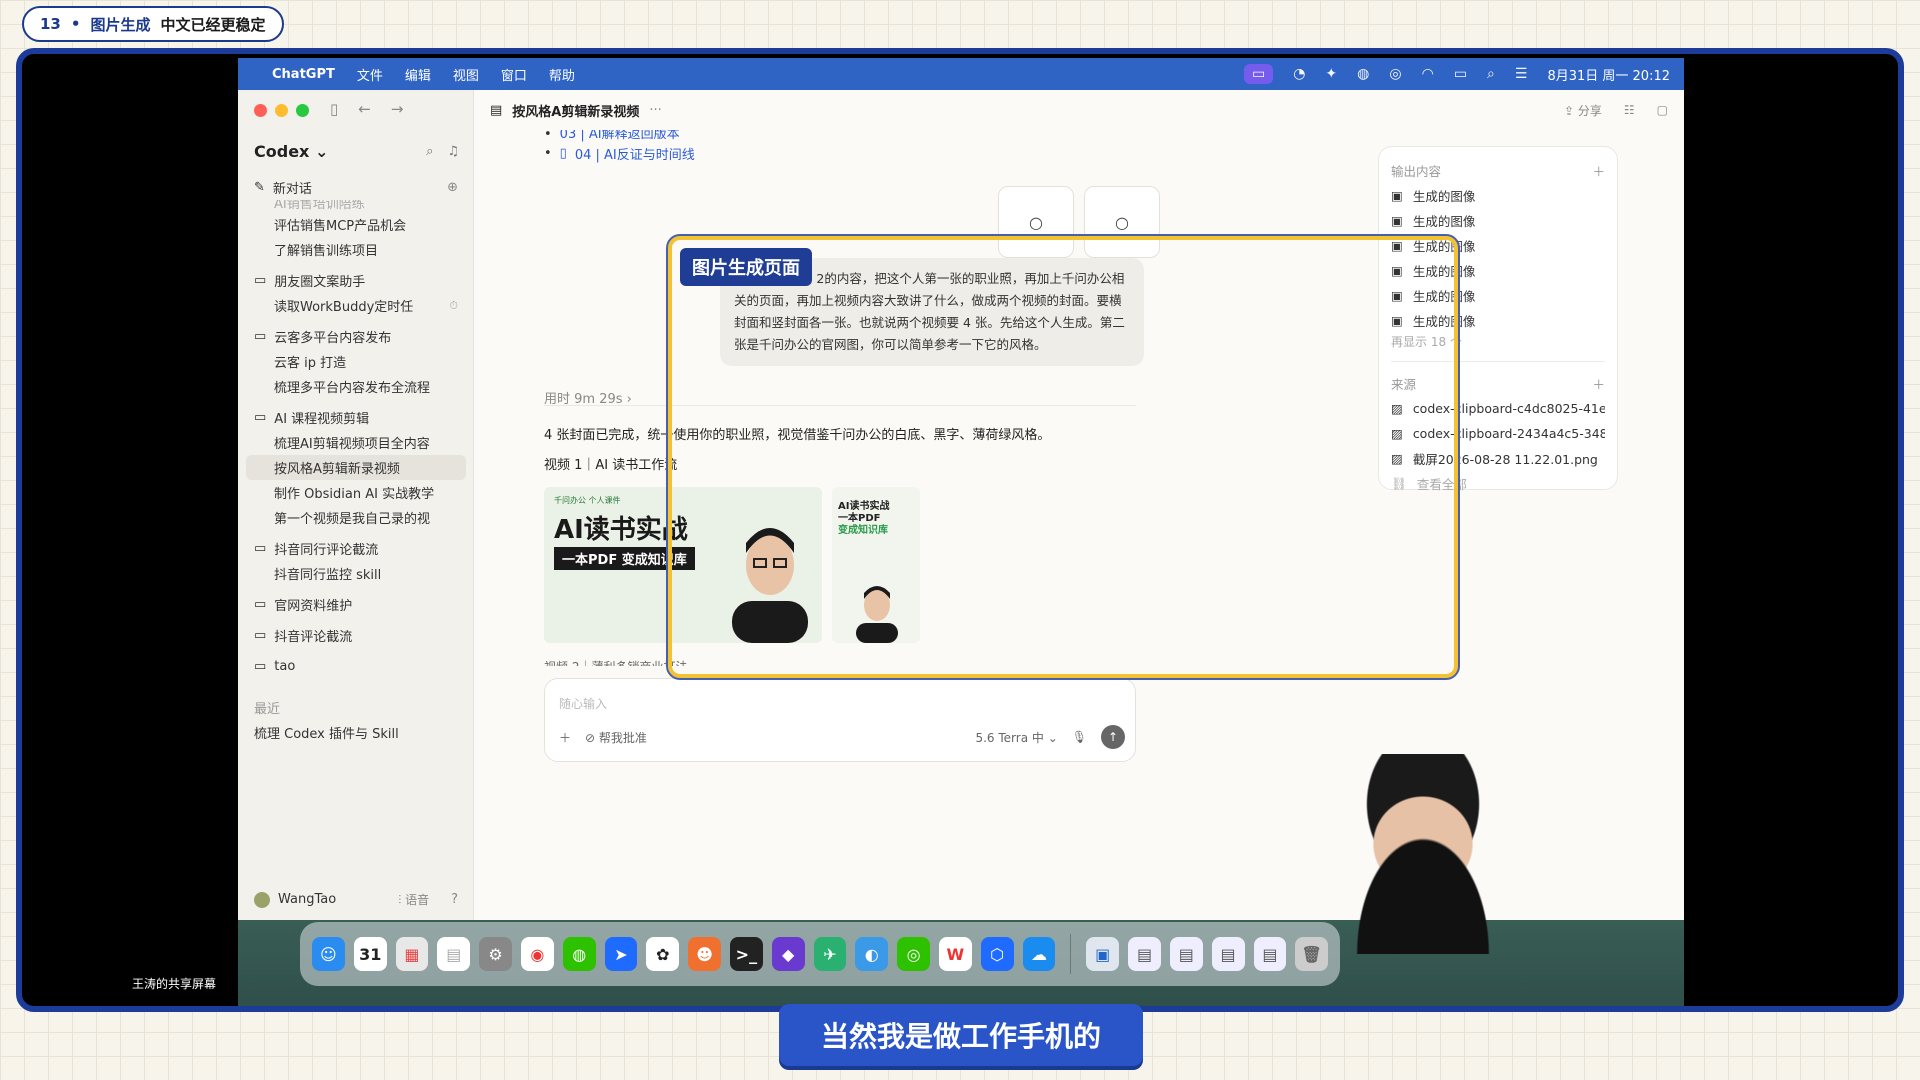 Image resolution: width=1920 pixels, height=1080 pixels. Describe the element at coordinates (356, 187) in the screenshot. I see `new-chat-button: ✎ 新对话 ⊕` at that location.